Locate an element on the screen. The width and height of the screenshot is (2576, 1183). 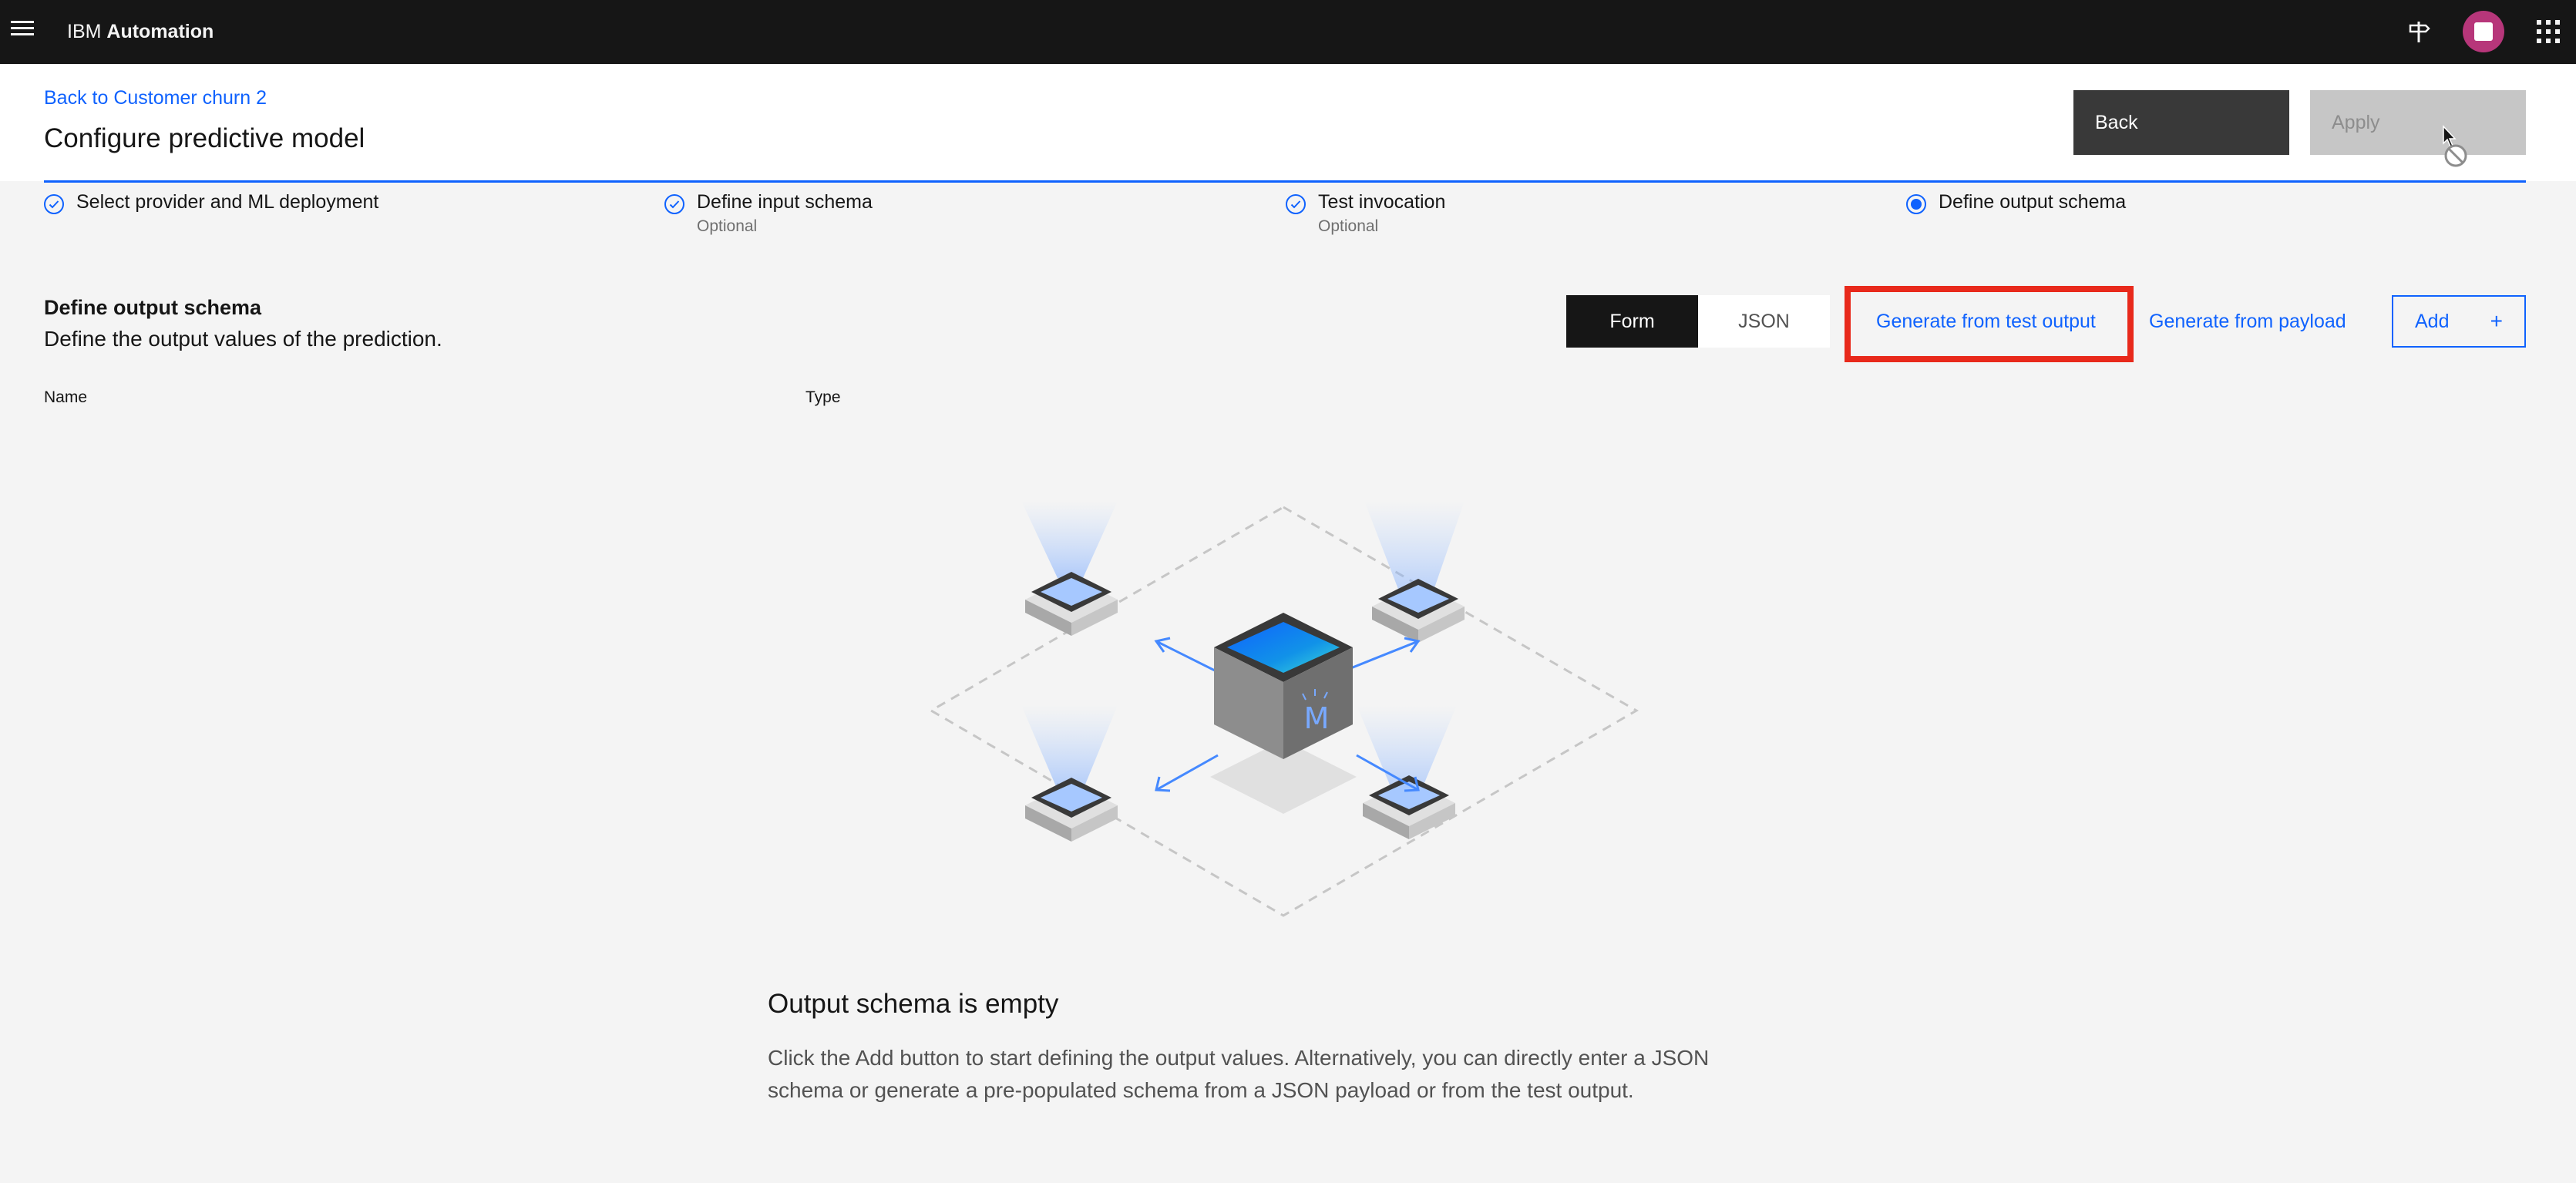
step-label: Test invocation is located at coordinates (1382, 202).